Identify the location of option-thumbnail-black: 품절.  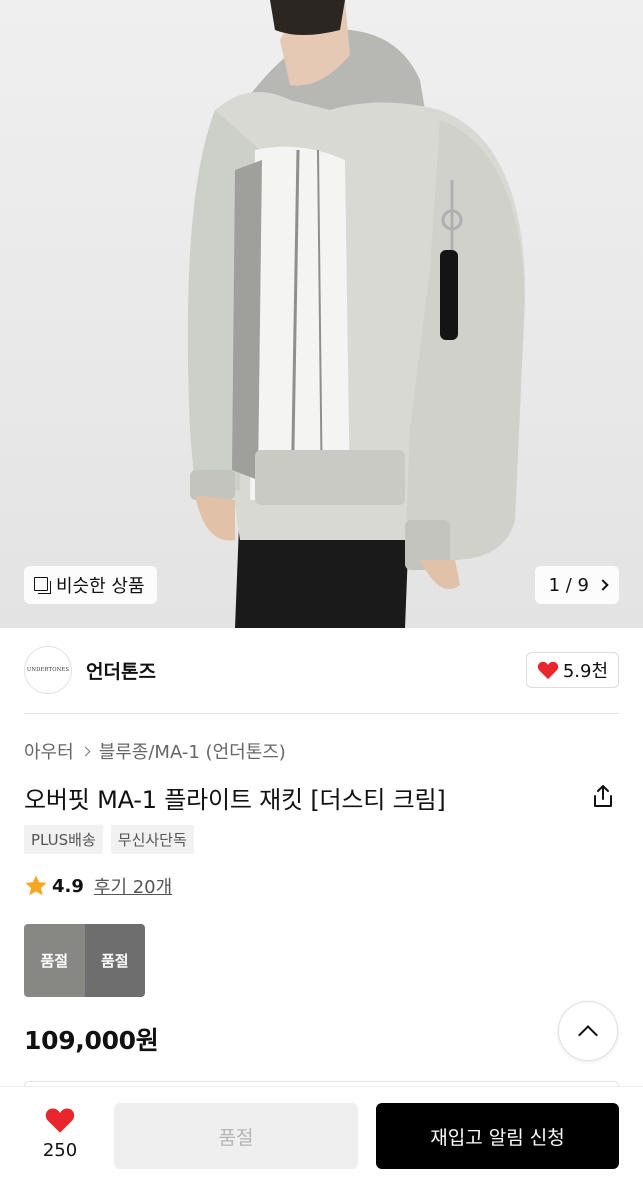
(114, 960).